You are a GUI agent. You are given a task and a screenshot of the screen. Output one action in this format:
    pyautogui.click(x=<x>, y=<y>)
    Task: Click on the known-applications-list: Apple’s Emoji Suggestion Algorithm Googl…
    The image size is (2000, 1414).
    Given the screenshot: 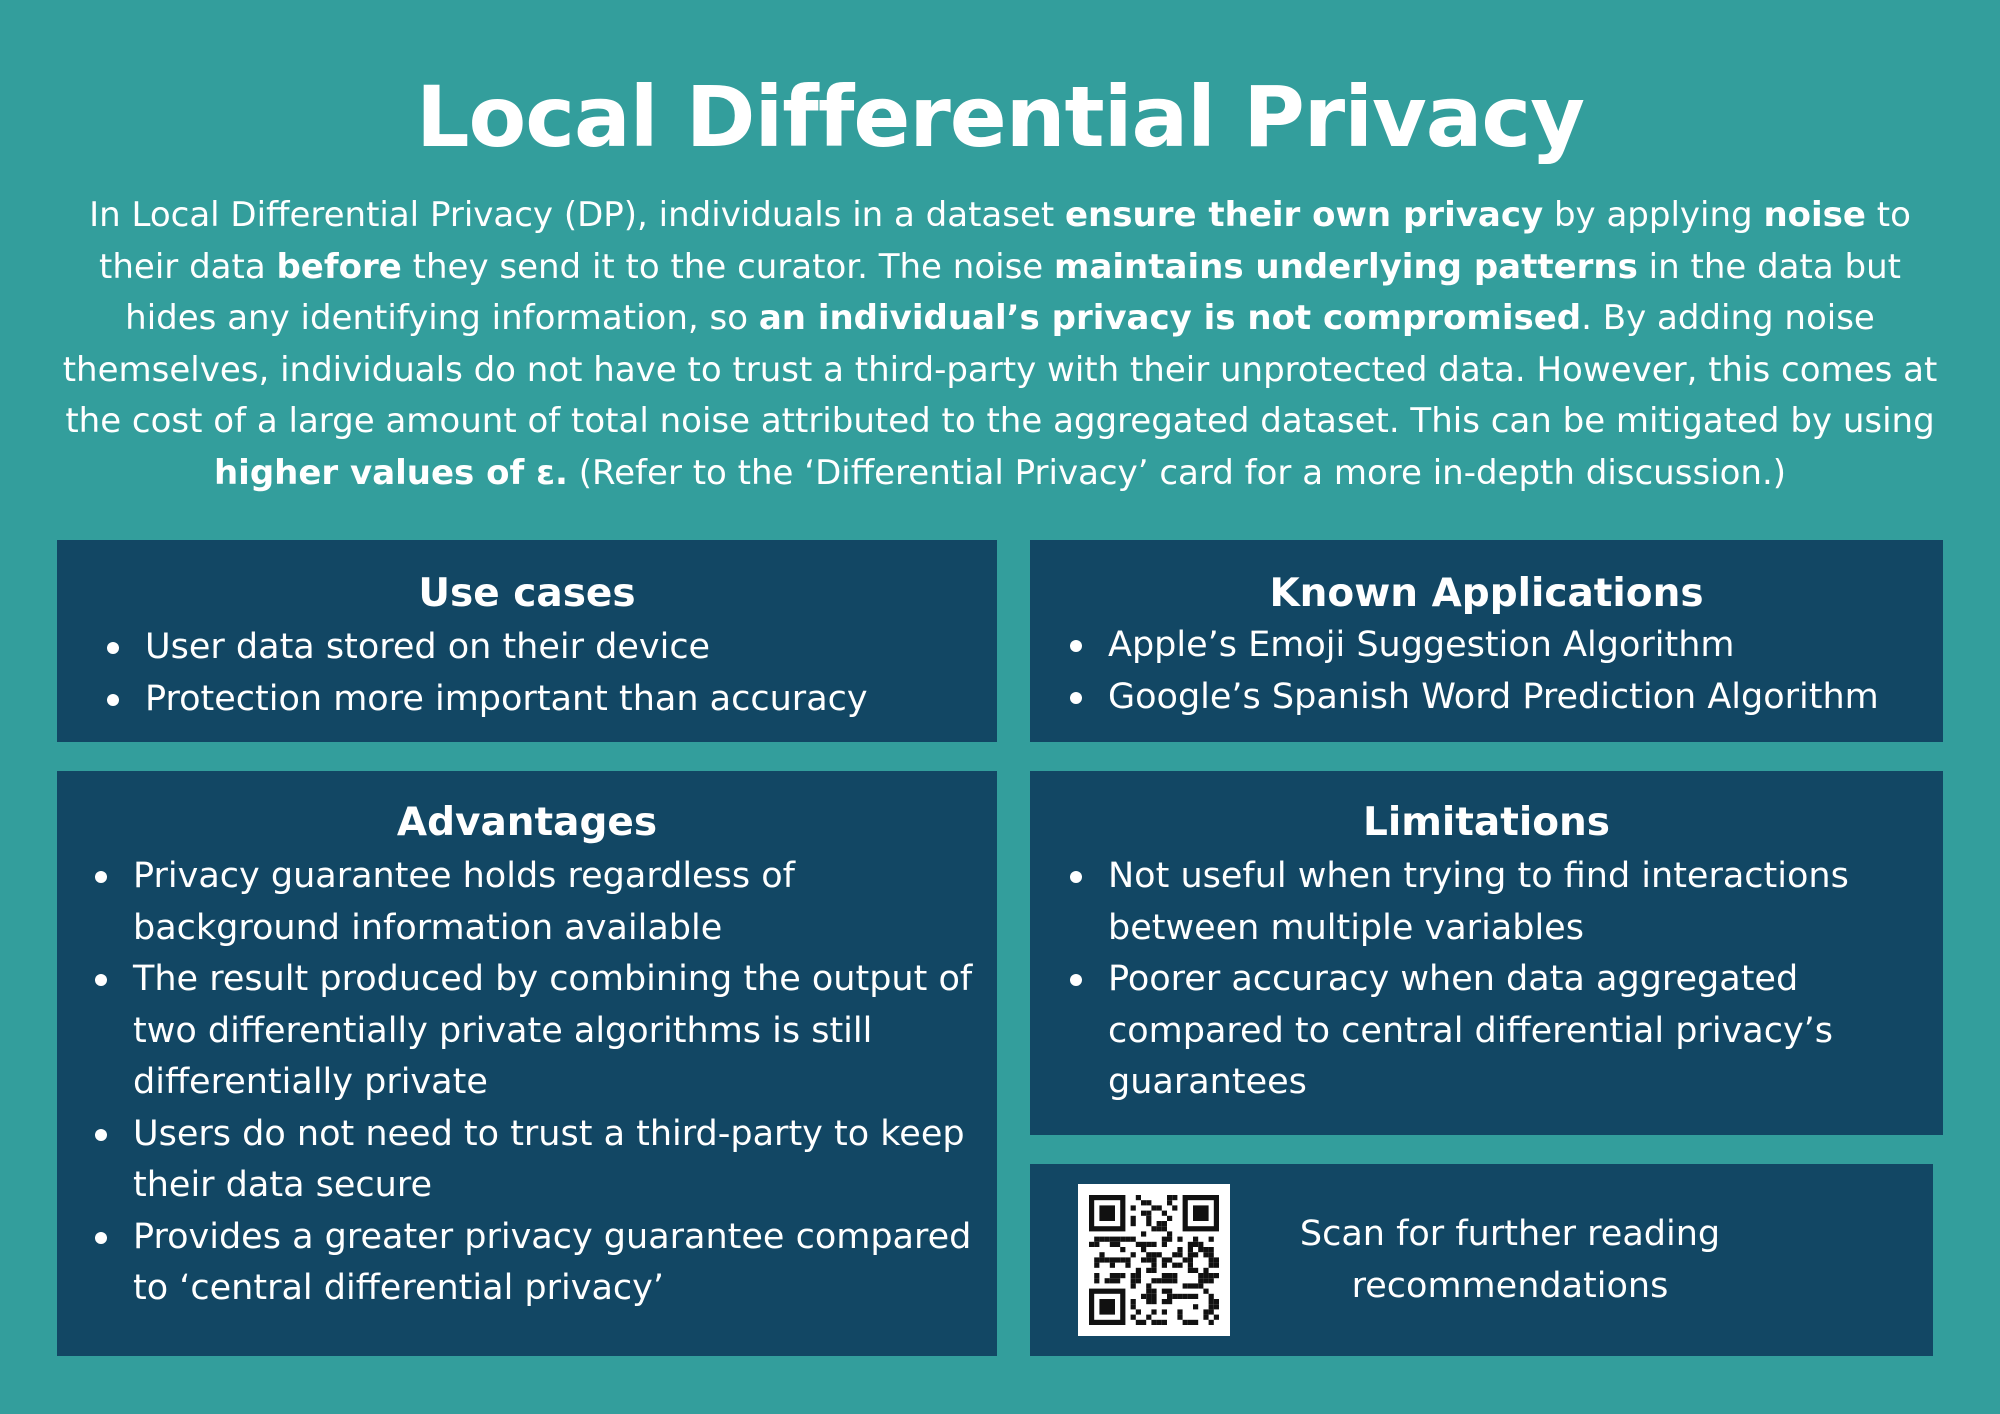 What is the action you would take?
    pyautogui.click(x=1500, y=671)
    